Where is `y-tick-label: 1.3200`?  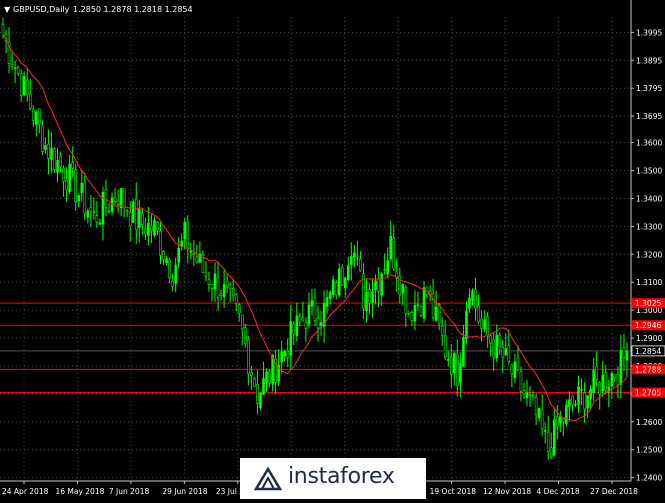 y-tick-label: 1.3200 is located at coordinates (649, 254).